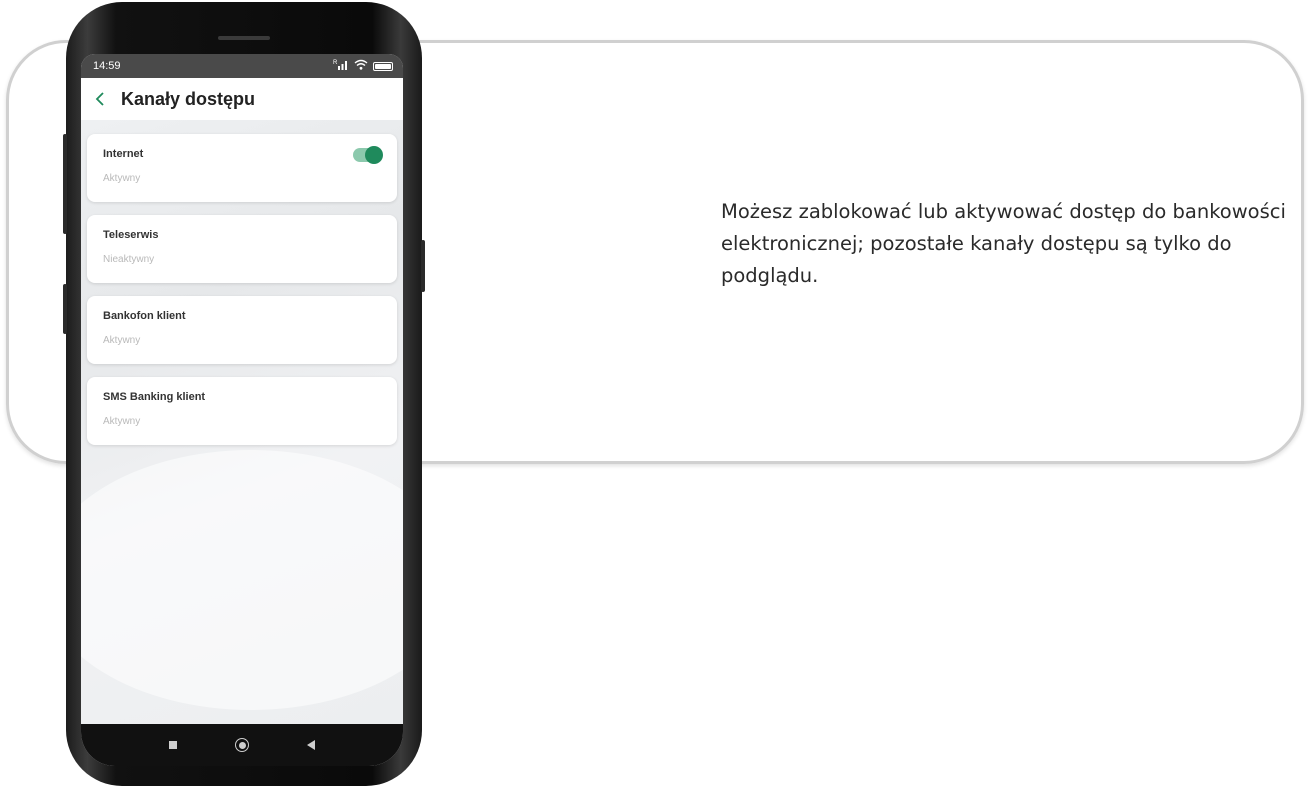  Describe the element at coordinates (107, 66) in the screenshot. I see `status-time: 14:59` at that location.